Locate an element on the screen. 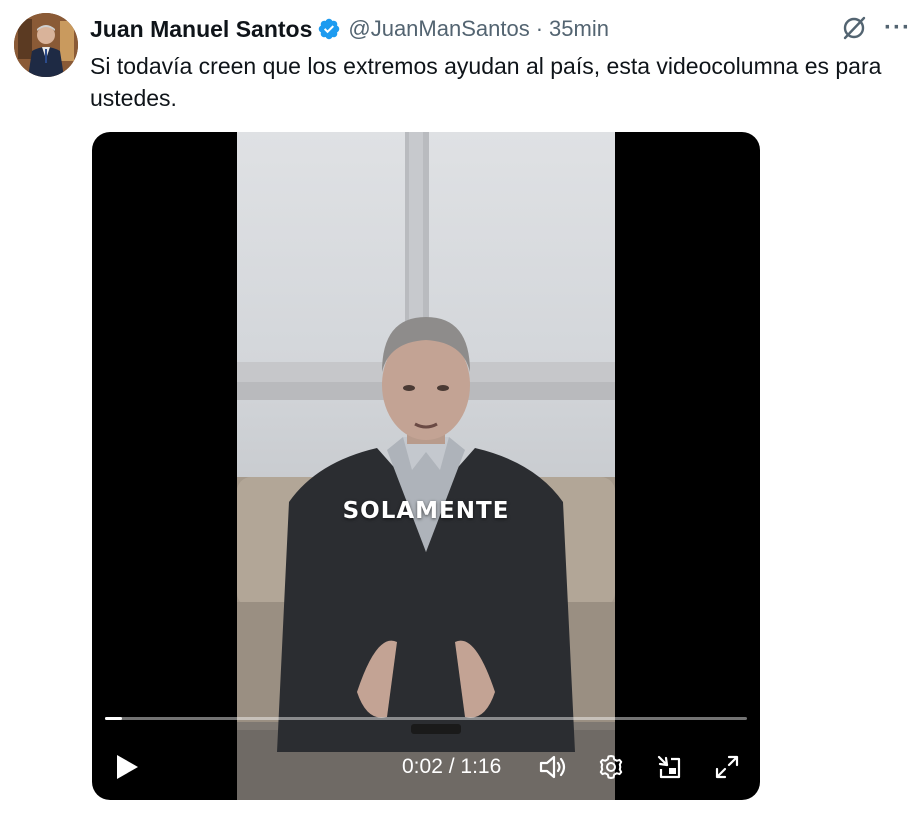 The width and height of the screenshot is (921, 816). video-controls: 0:02 / 1:16 is located at coordinates (426, 767).